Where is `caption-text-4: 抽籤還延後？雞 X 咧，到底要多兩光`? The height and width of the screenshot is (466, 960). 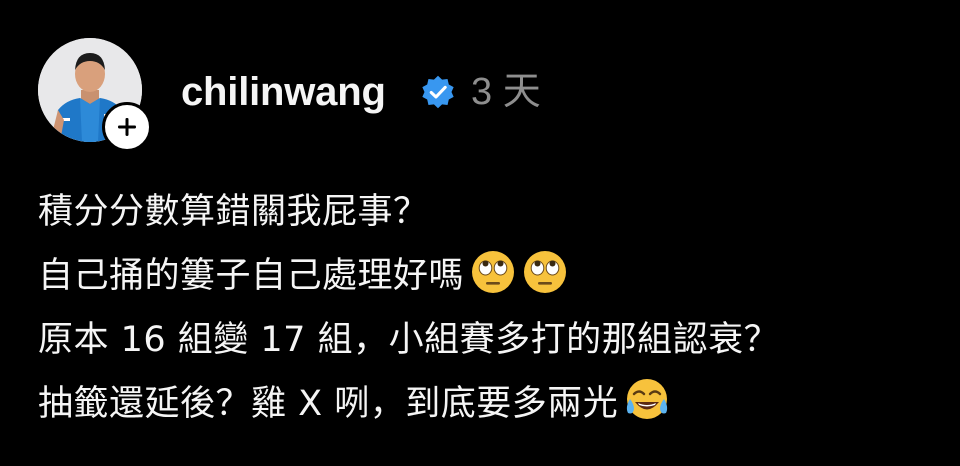
caption-text-4: 抽籤還延後？雞 X 咧，到底要多兩光 is located at coordinates (328, 404).